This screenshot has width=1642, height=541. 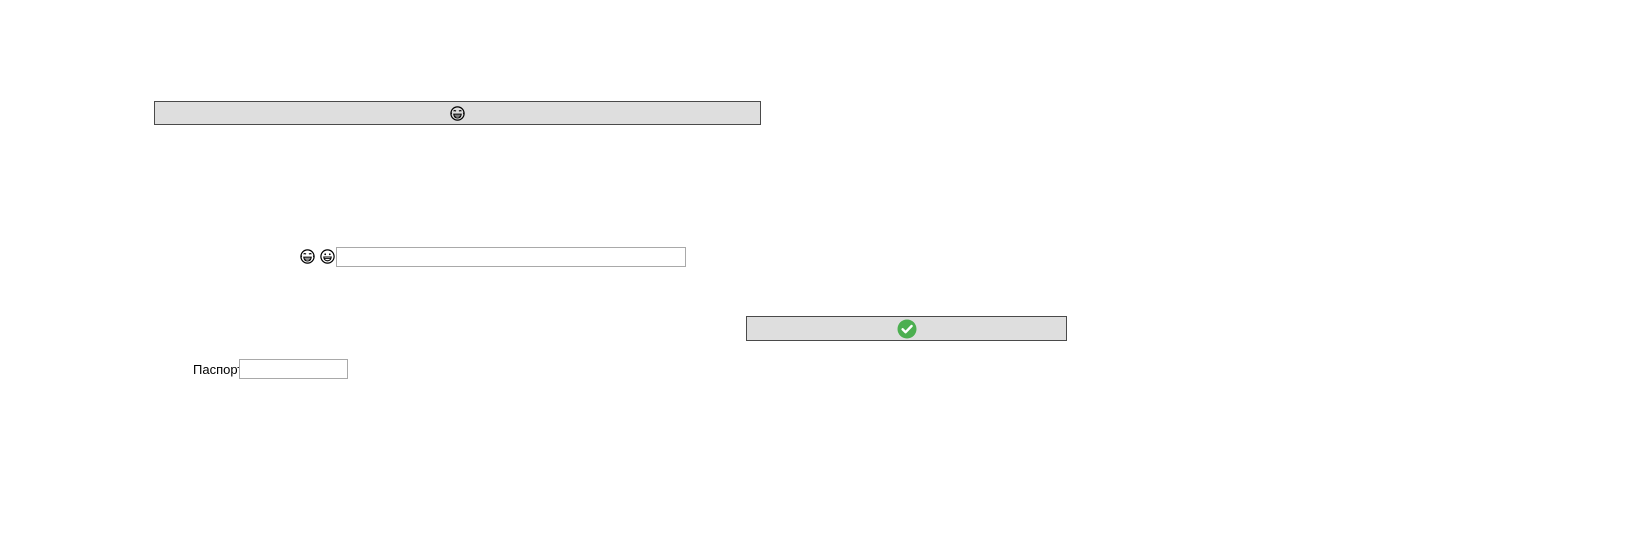 I want to click on confirm-button, so click(x=906, y=328).